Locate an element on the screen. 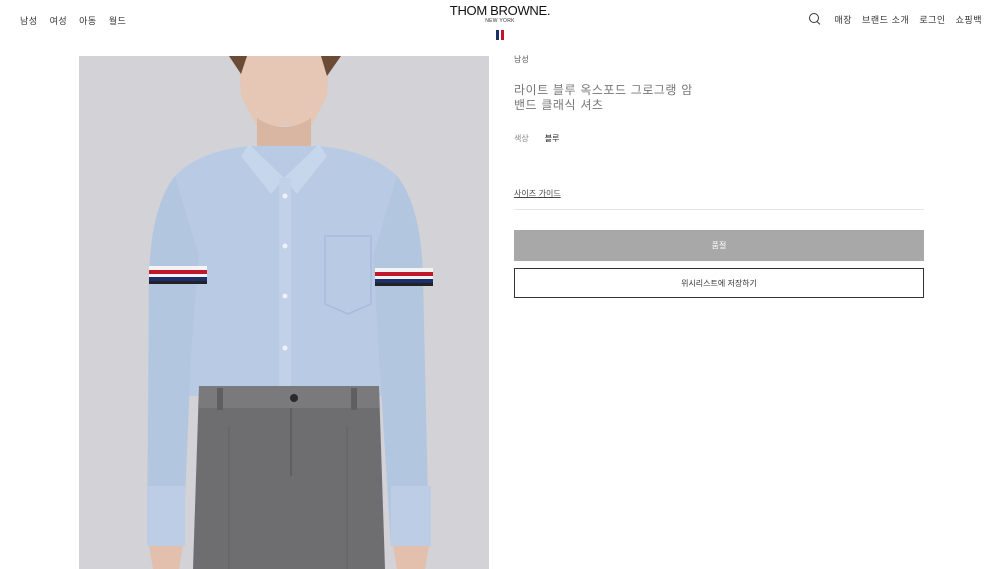  product-category: 남성 is located at coordinates (521, 59).